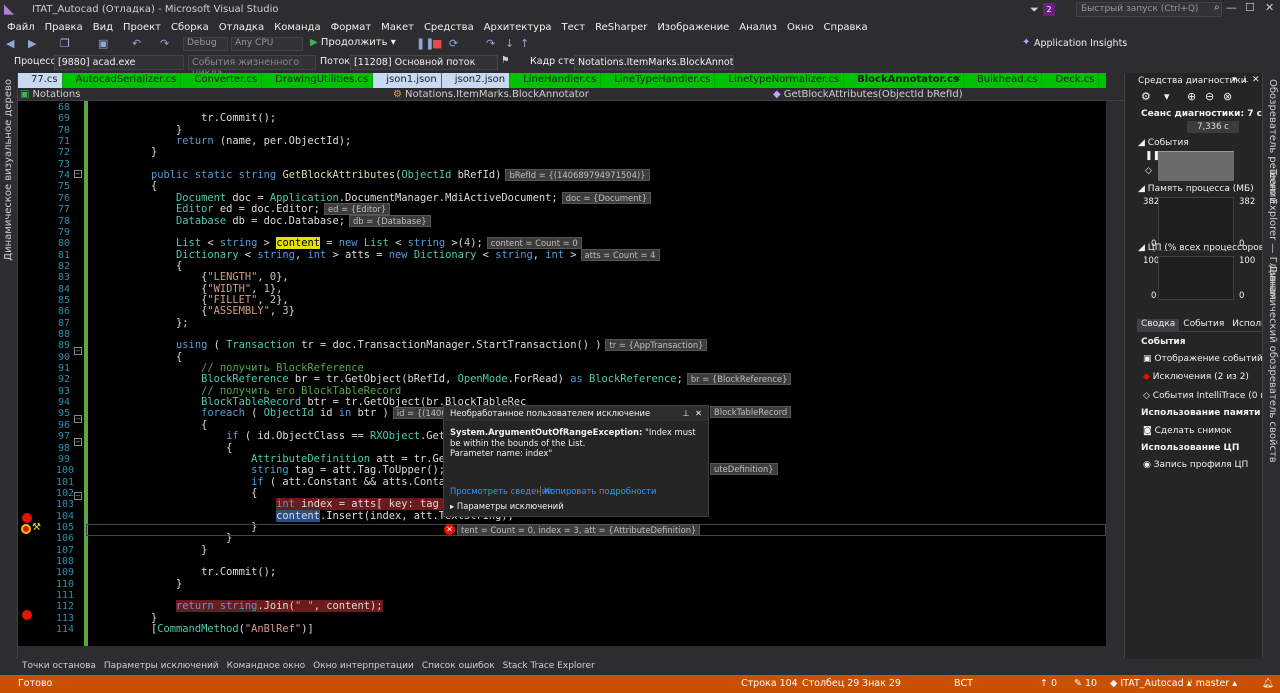 The width and height of the screenshot is (1280, 693). What do you see at coordinates (1146, 96) in the screenshot?
I see `settings-gear-icon: ⚙` at bounding box center [1146, 96].